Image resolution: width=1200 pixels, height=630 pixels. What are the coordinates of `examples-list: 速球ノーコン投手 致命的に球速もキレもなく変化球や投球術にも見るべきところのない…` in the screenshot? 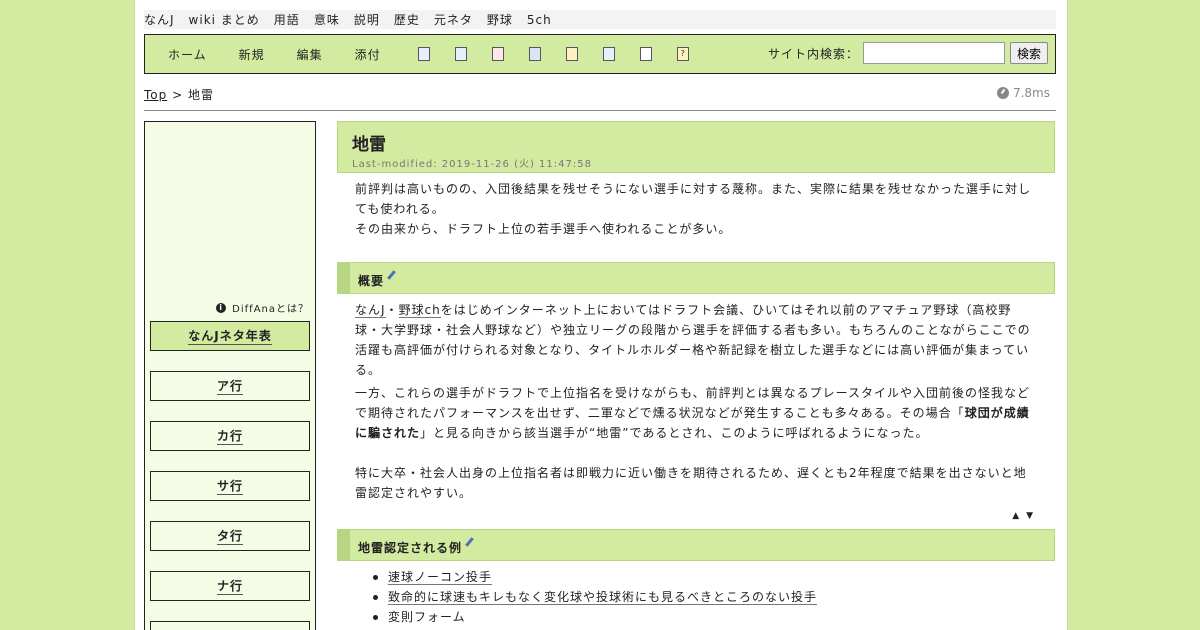 It's located at (592, 597).